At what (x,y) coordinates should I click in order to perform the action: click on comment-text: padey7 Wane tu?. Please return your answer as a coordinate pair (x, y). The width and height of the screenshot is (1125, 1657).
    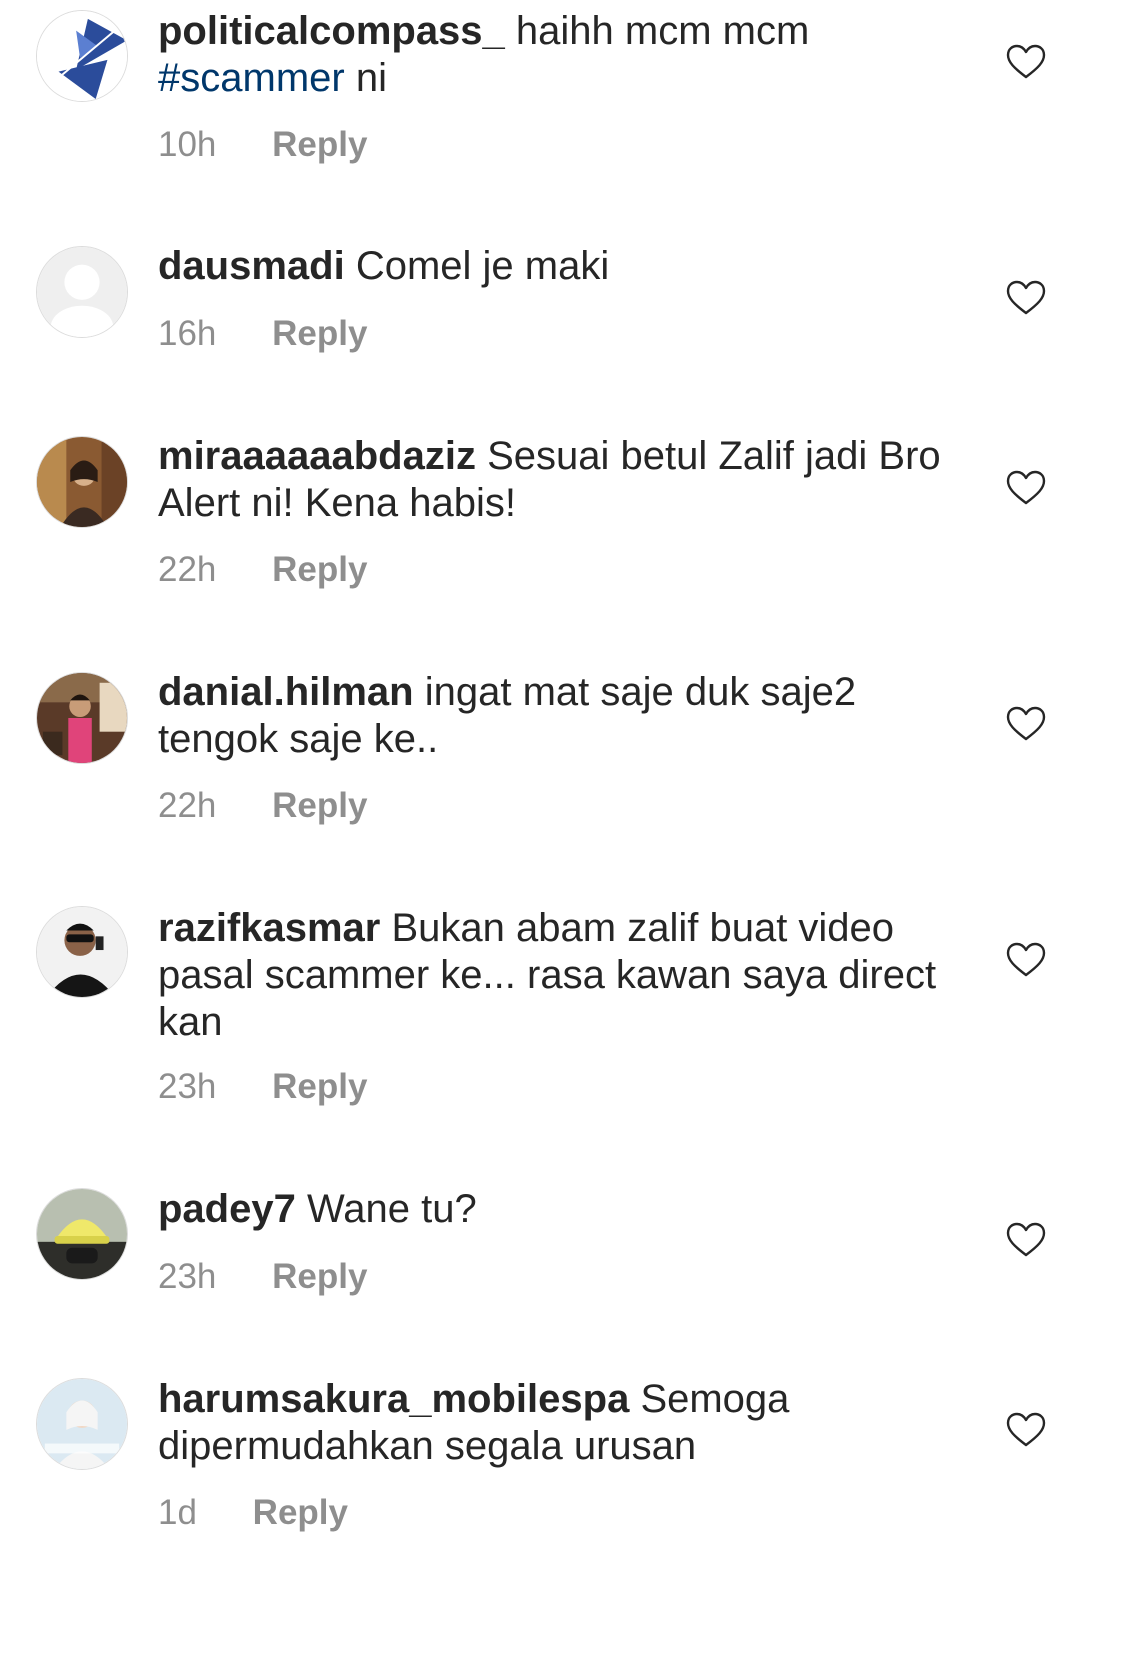
    Looking at the image, I should click on (558, 1209).